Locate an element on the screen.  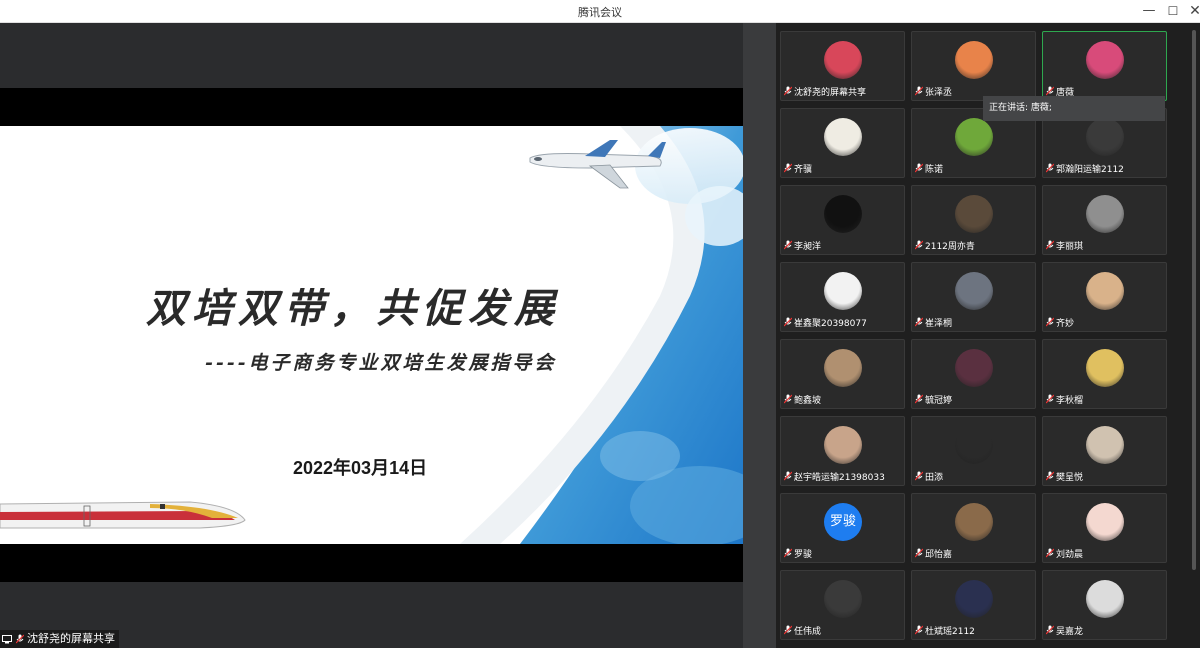
participant-name: 李昶洋 is located at coordinates (802, 247).